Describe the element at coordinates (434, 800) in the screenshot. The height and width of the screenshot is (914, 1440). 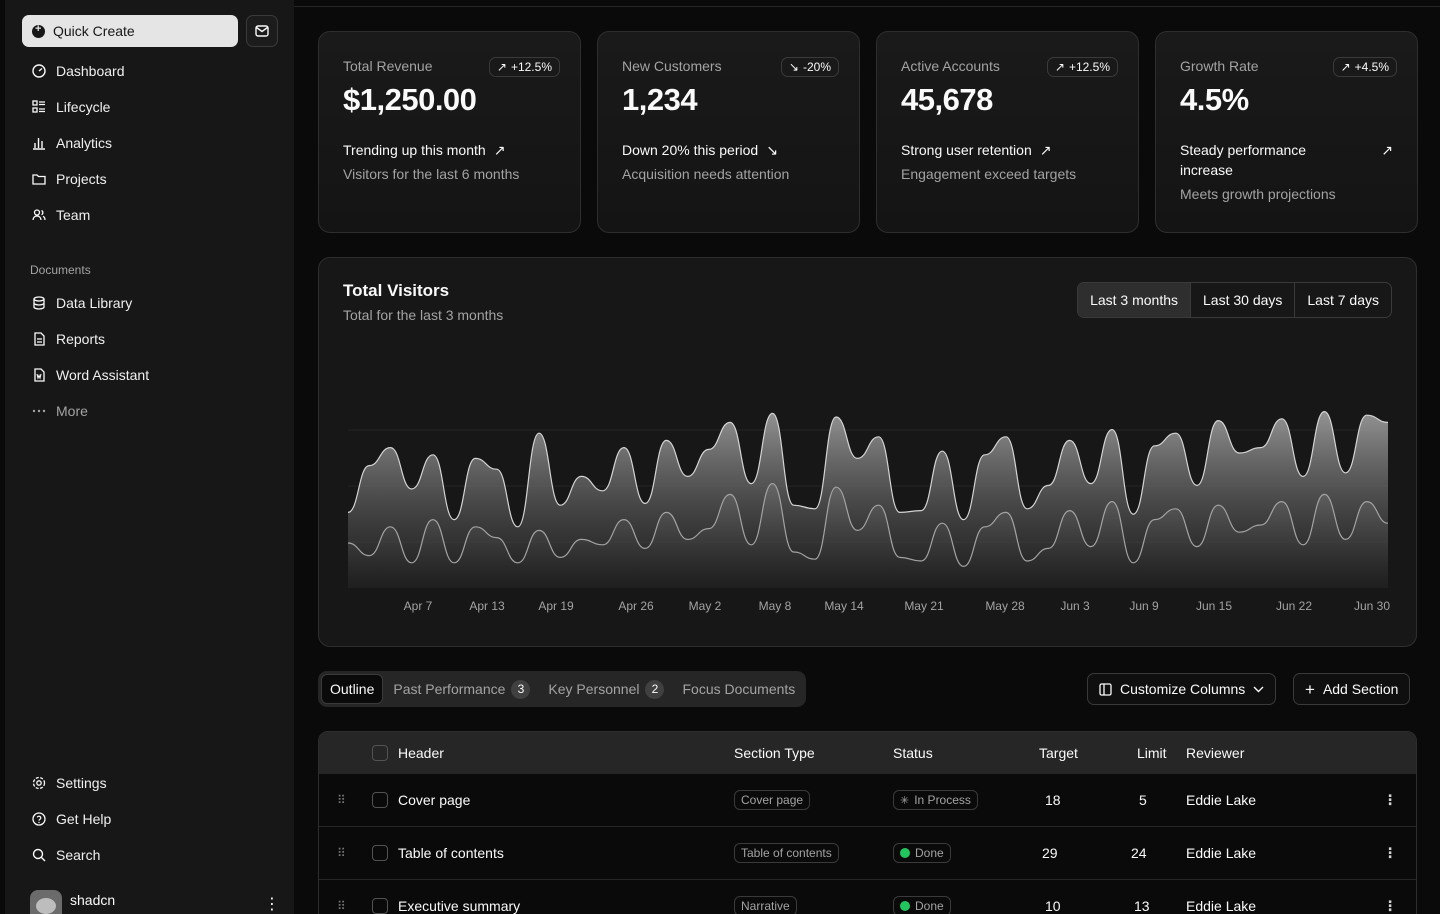
I see `row-header: Cover page` at that location.